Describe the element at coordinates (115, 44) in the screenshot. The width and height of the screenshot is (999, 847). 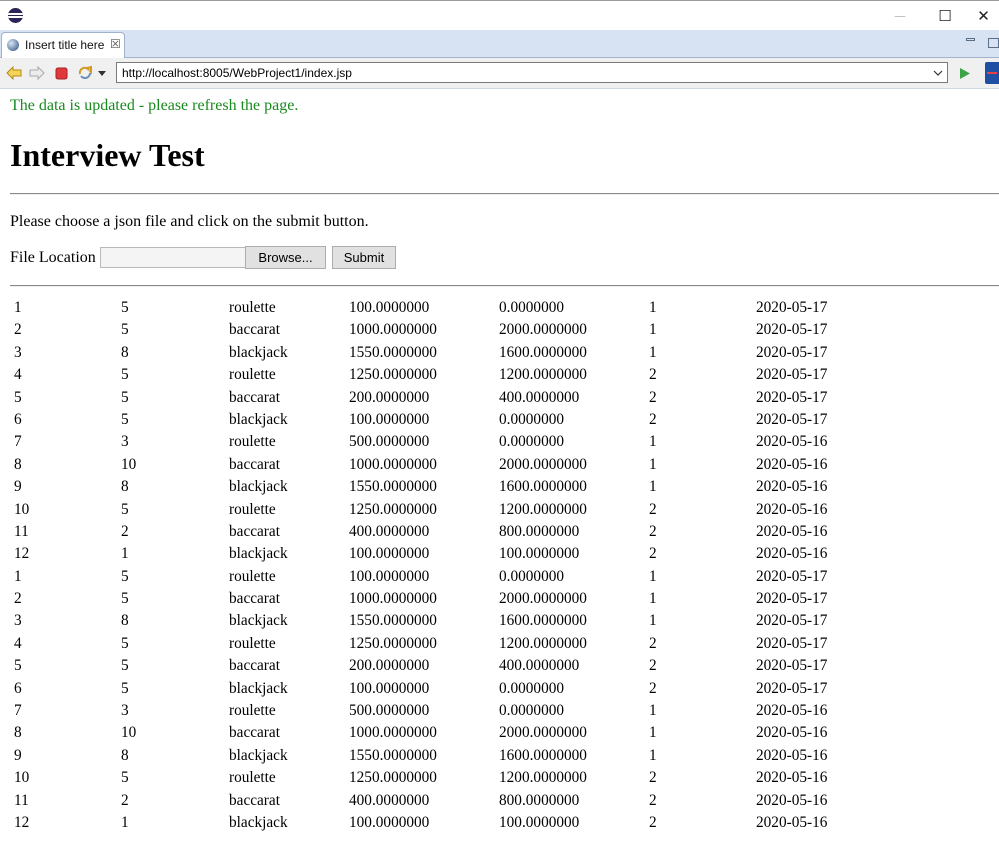
I see `tab-close-icon: ☒` at that location.